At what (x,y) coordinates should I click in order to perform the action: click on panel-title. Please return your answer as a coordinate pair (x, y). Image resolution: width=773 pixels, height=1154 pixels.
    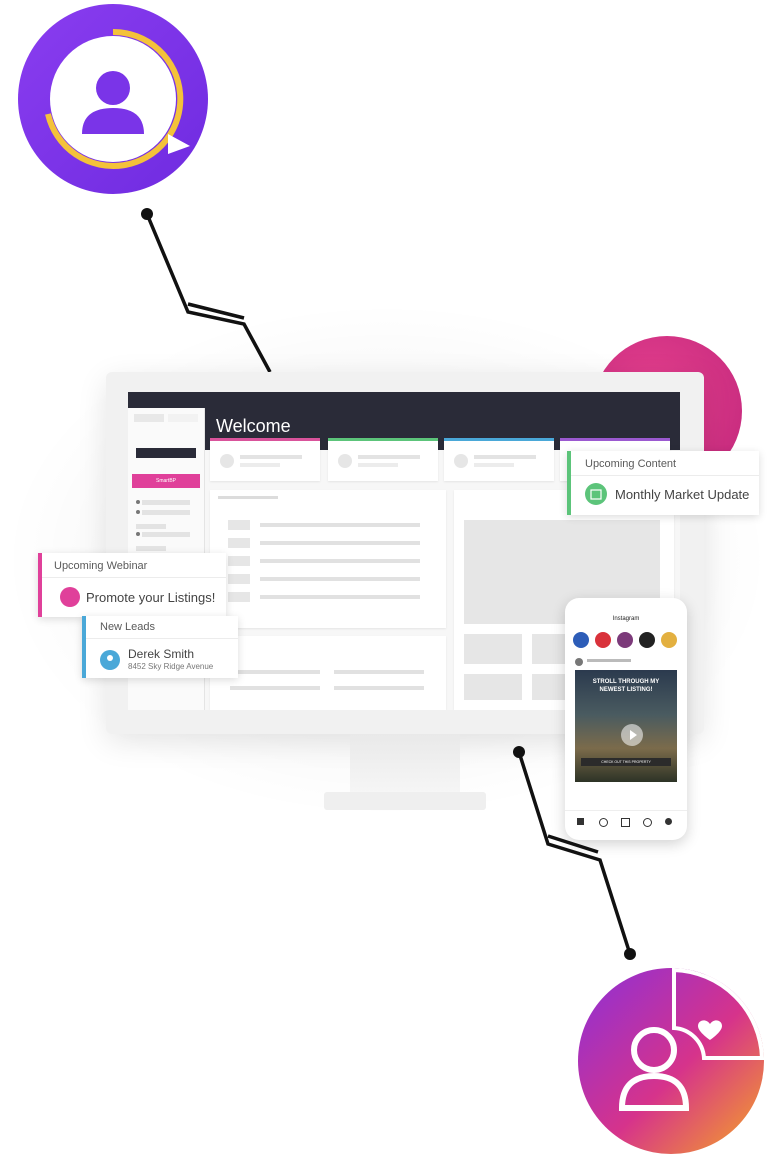
    Looking at the image, I should click on (248, 497).